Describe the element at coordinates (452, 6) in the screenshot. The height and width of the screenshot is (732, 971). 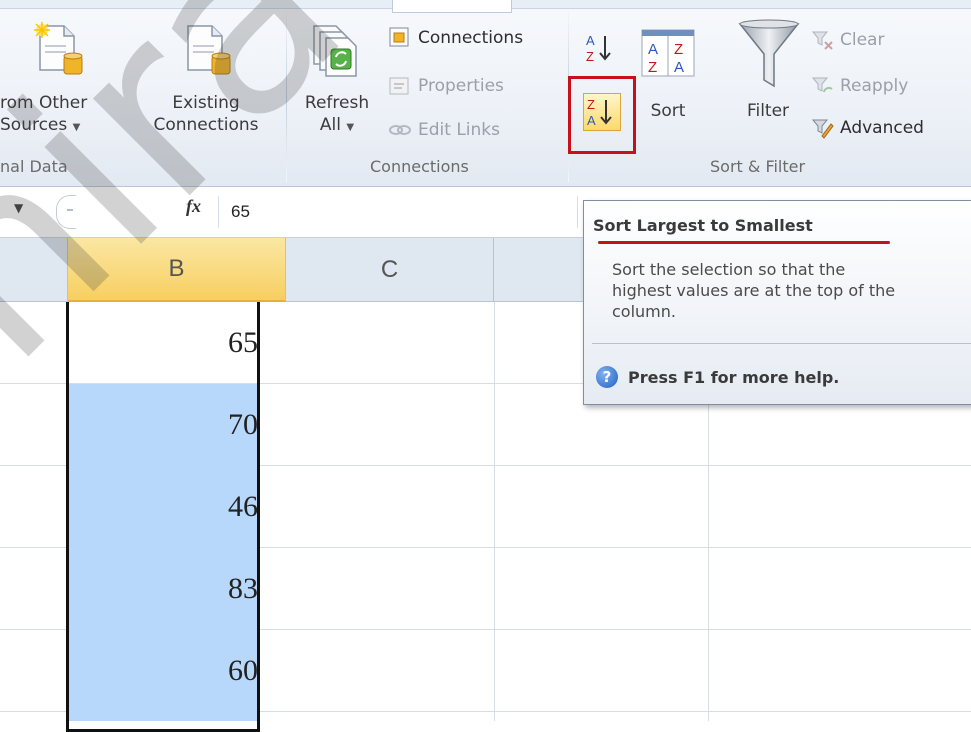
I see `ribbon-tab-notch` at that location.